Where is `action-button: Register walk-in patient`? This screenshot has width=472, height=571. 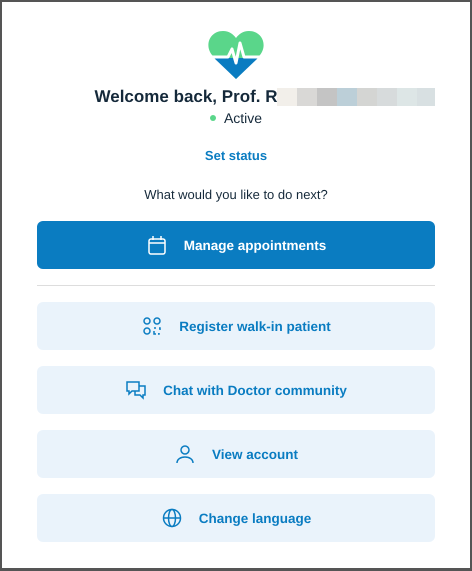
action-button: Register walk-in patient is located at coordinates (236, 326).